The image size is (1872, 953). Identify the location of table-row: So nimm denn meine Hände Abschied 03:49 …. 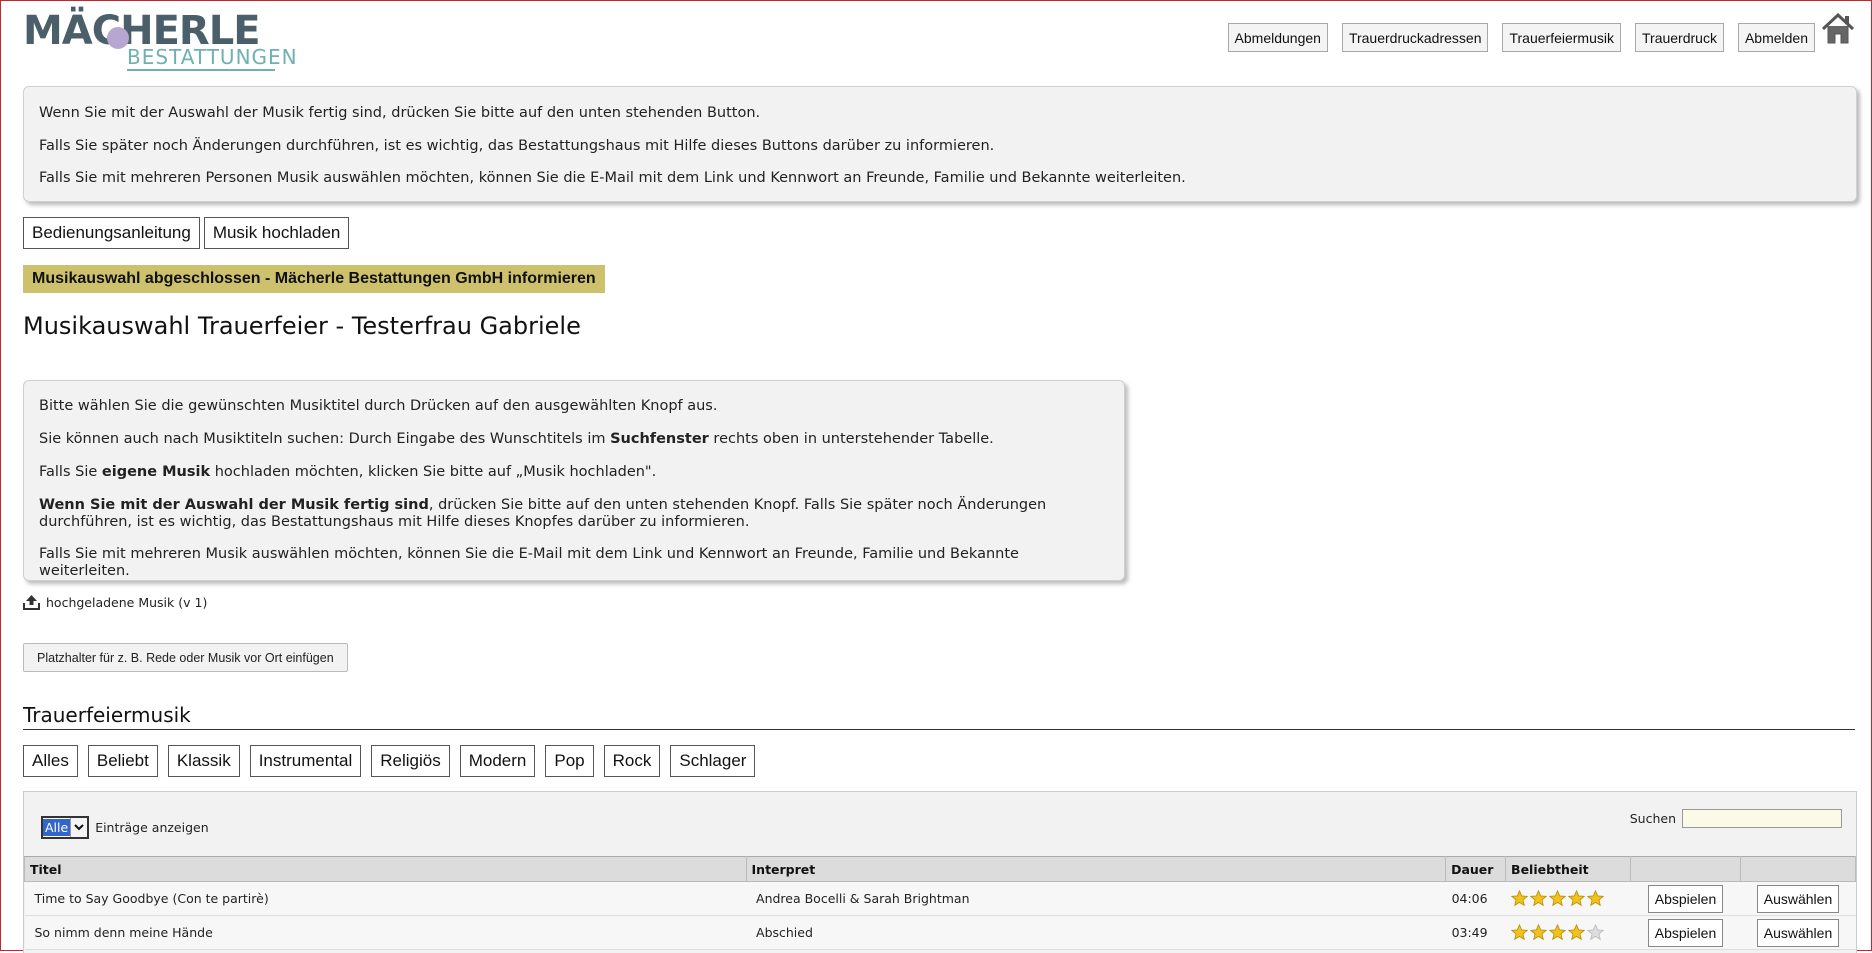
(940, 932).